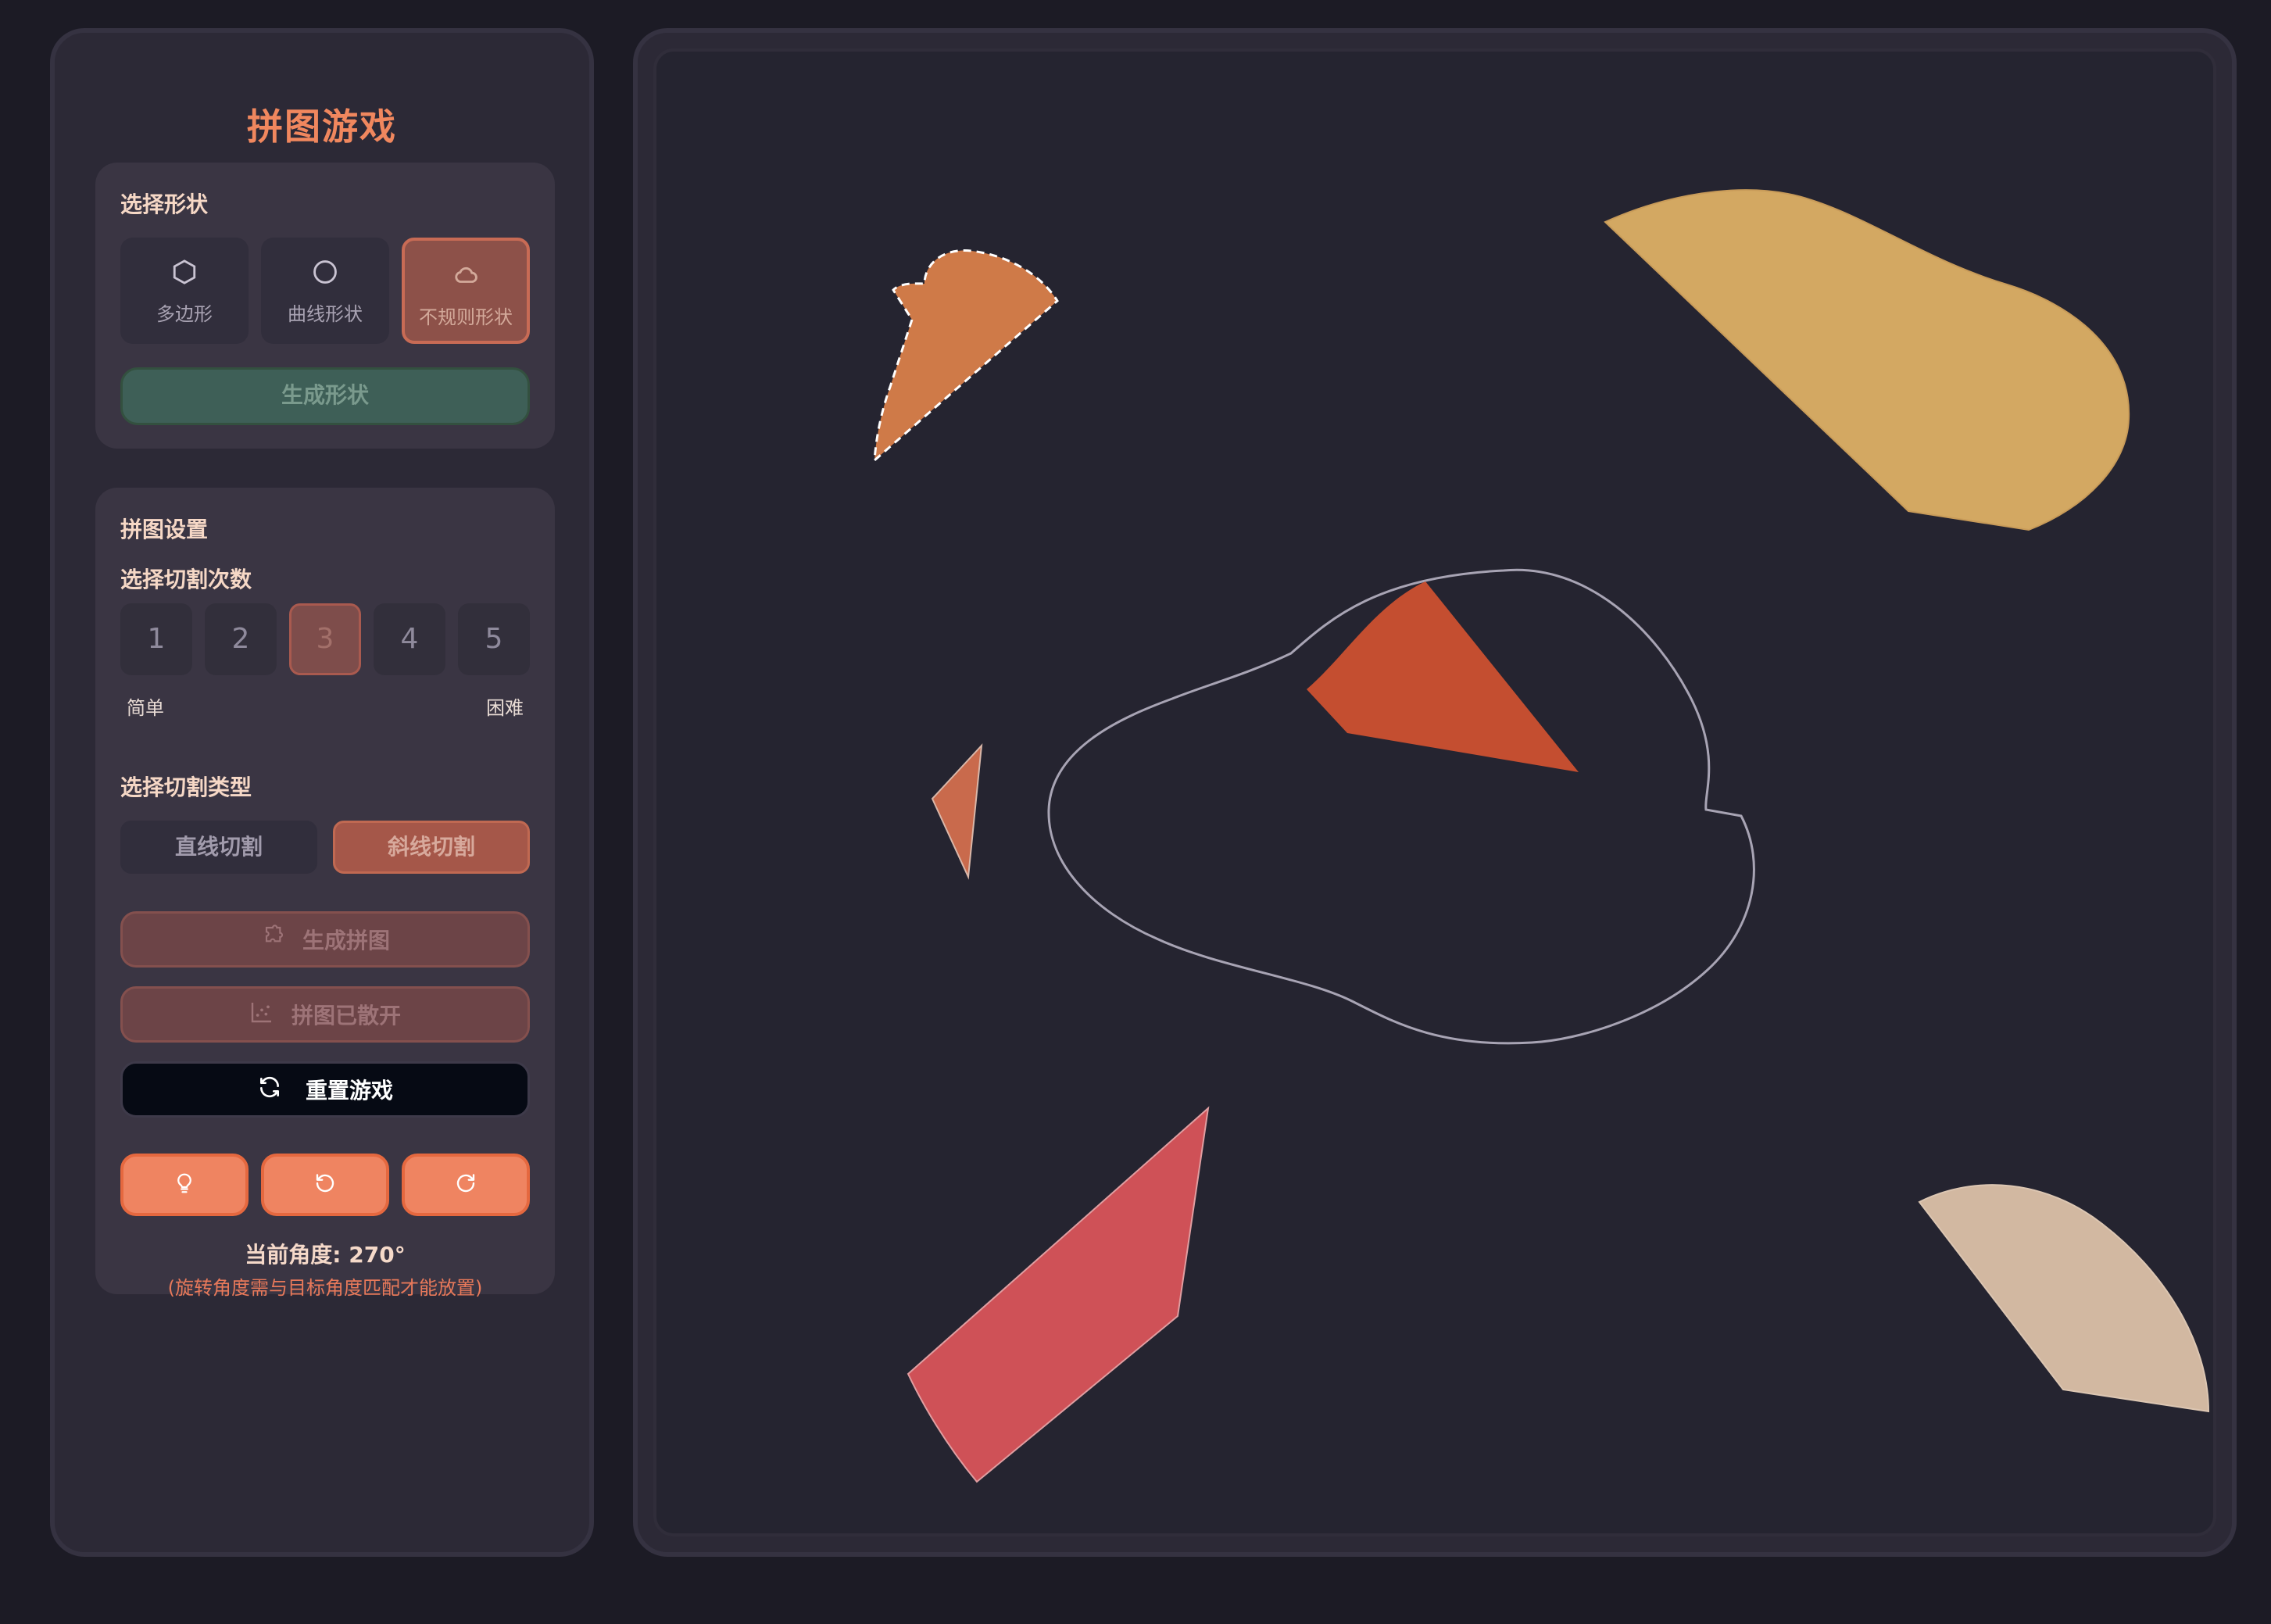 The width and height of the screenshot is (2271, 1624). I want to click on oblique-cut-button: 斜线切割, so click(431, 848).